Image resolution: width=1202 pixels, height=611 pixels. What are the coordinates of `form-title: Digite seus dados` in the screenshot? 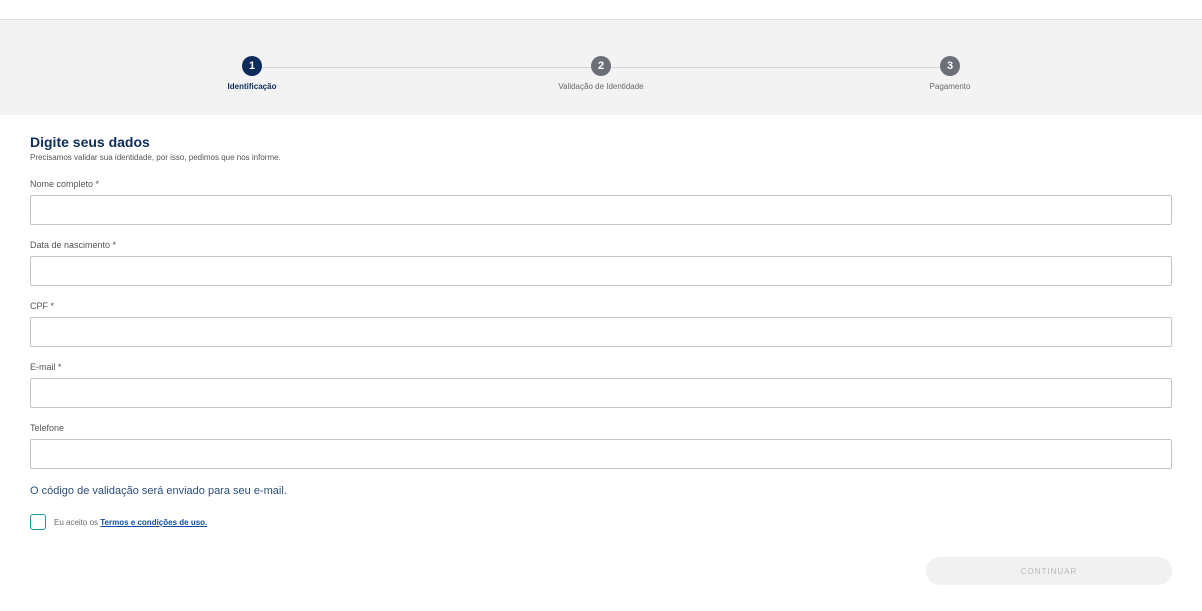 It's located at (90, 142).